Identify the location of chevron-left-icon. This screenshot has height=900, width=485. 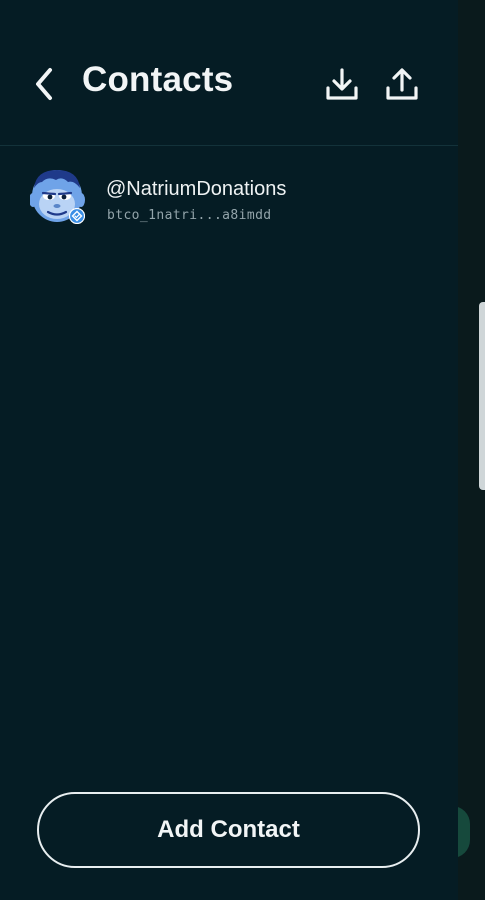
(44, 84).